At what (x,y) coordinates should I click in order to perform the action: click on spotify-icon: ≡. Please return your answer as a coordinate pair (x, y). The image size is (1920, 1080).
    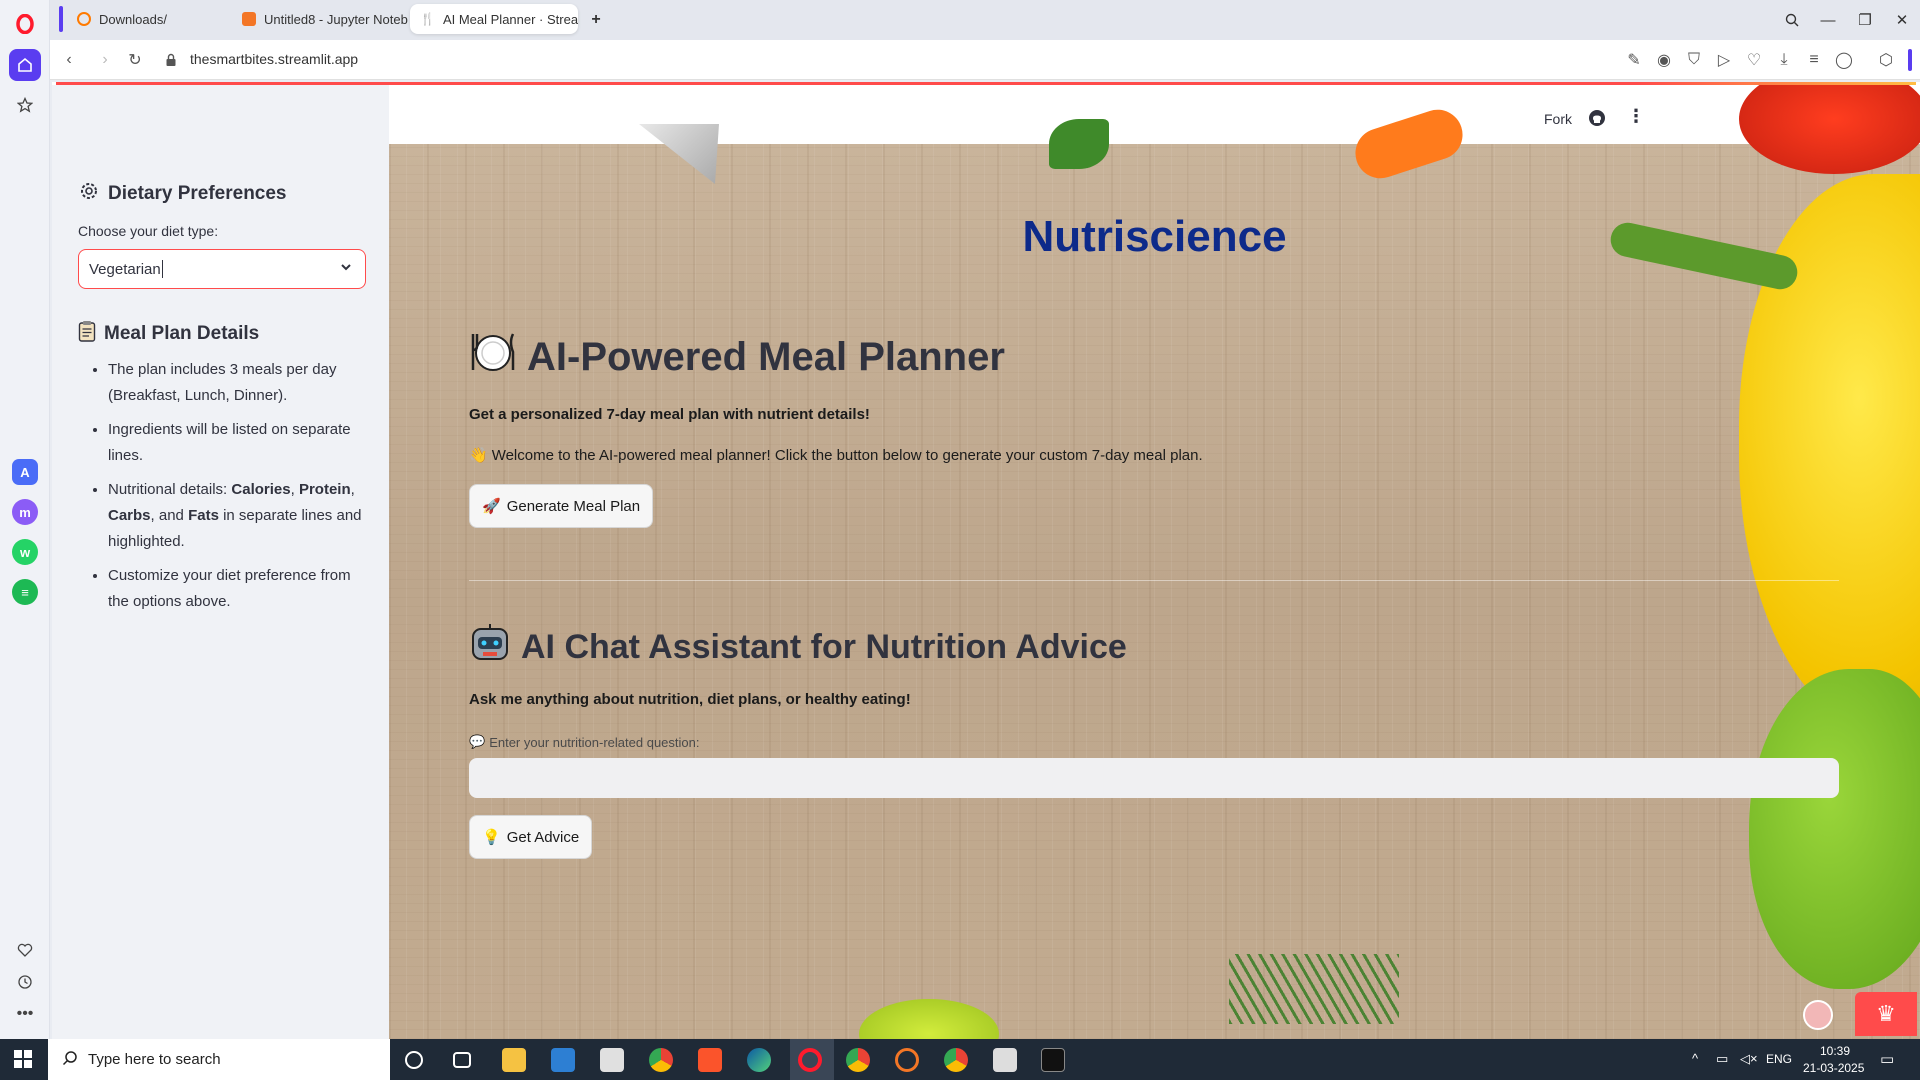
    Looking at the image, I should click on (25, 592).